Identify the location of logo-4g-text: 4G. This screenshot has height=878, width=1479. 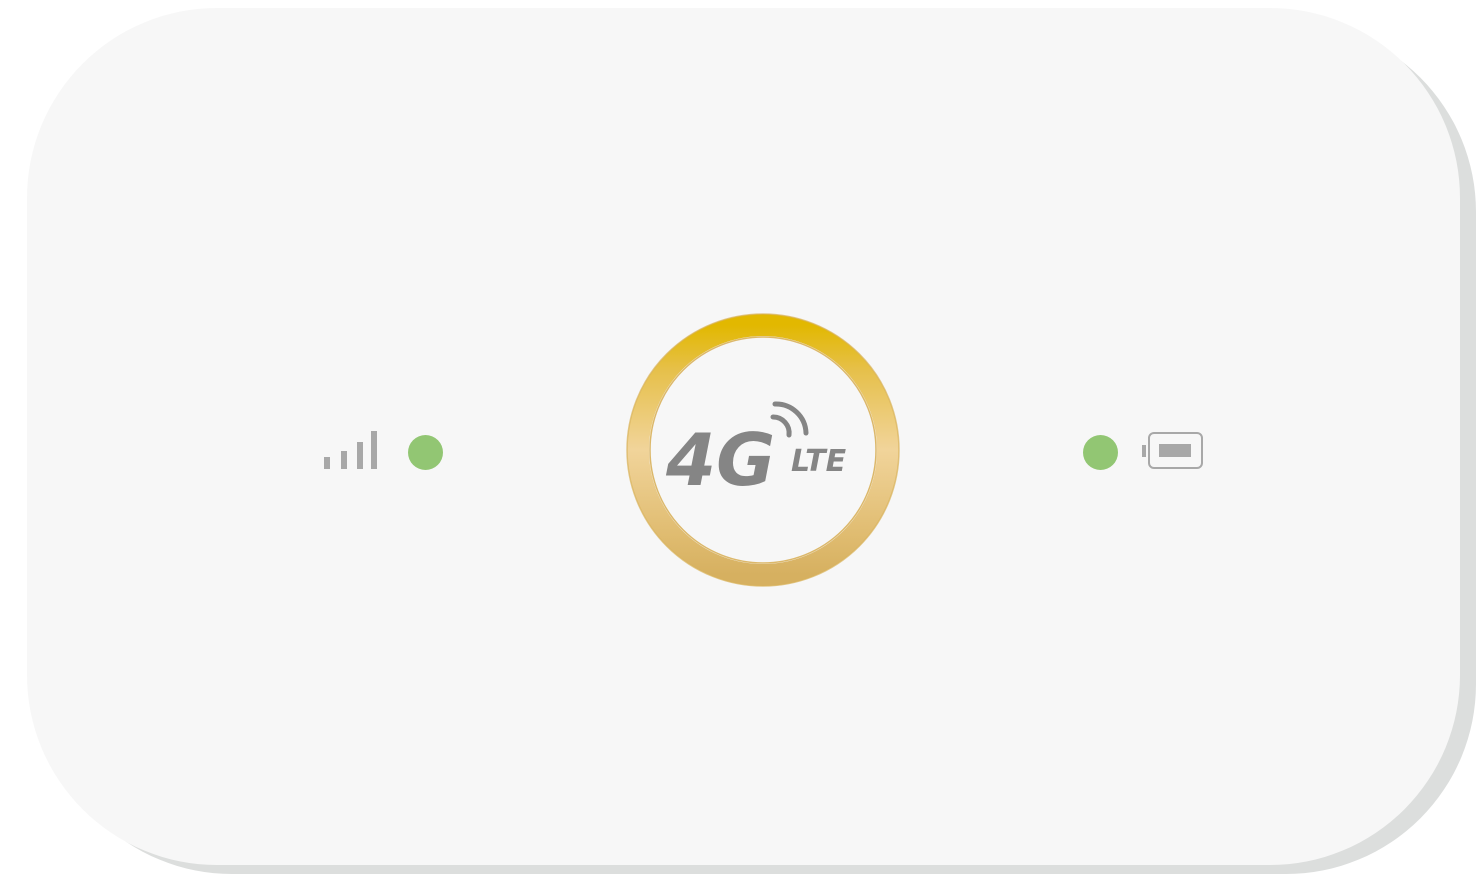
(720, 460).